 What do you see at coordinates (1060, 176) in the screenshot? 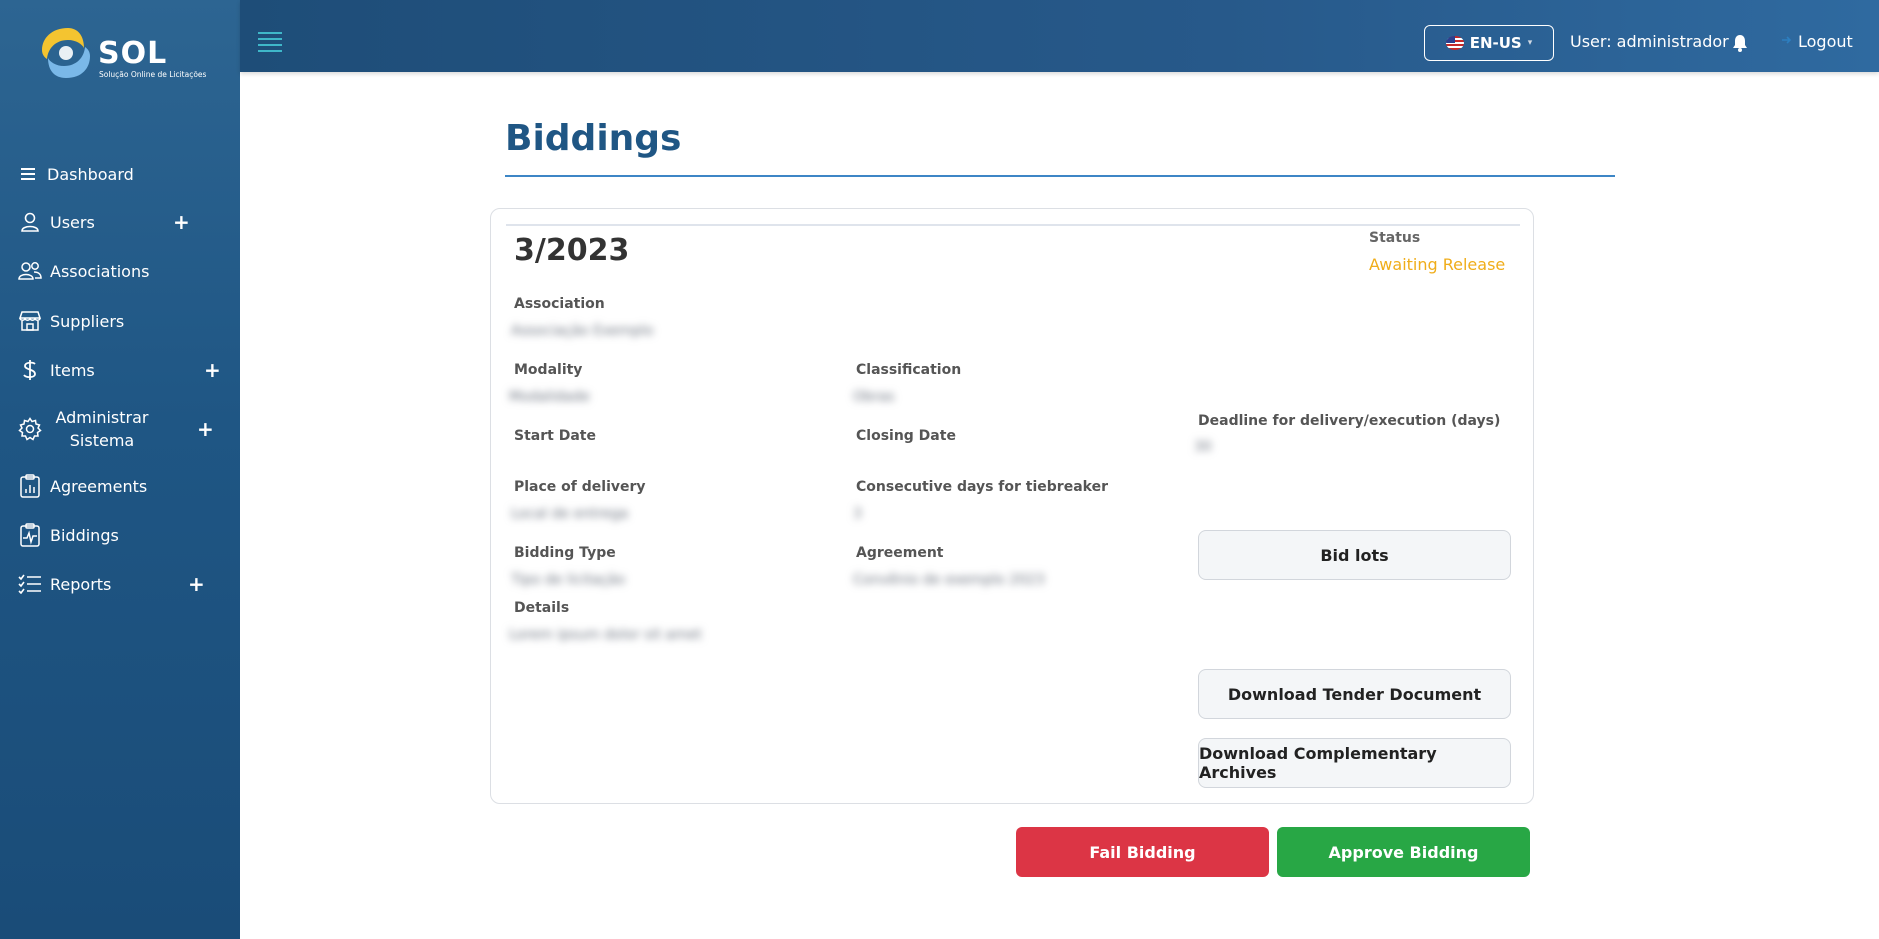
I see `title-divider` at bounding box center [1060, 176].